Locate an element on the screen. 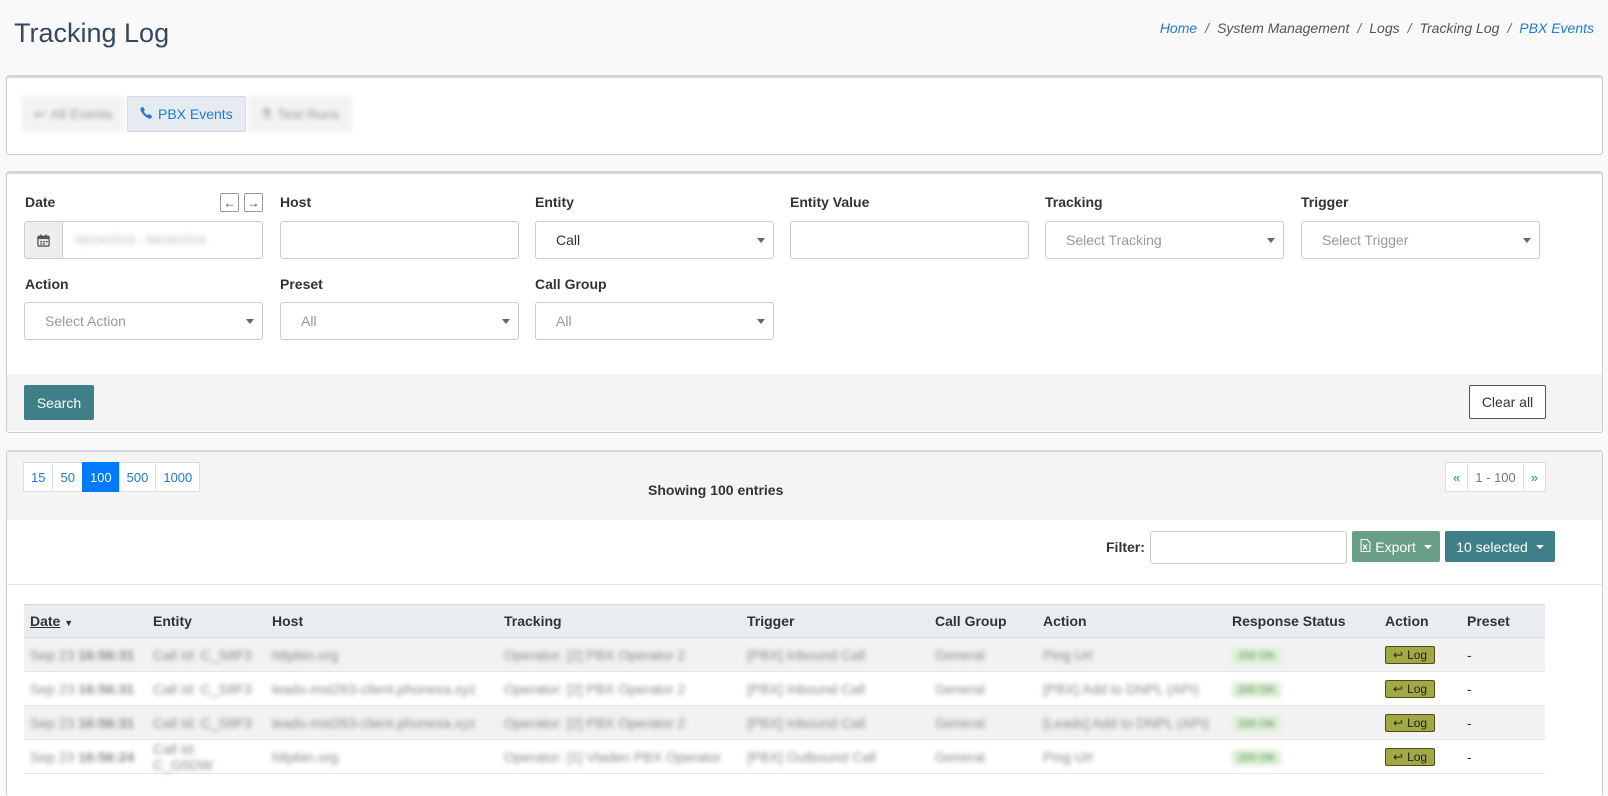  pager-range: 1 - 100 is located at coordinates (1495, 477).